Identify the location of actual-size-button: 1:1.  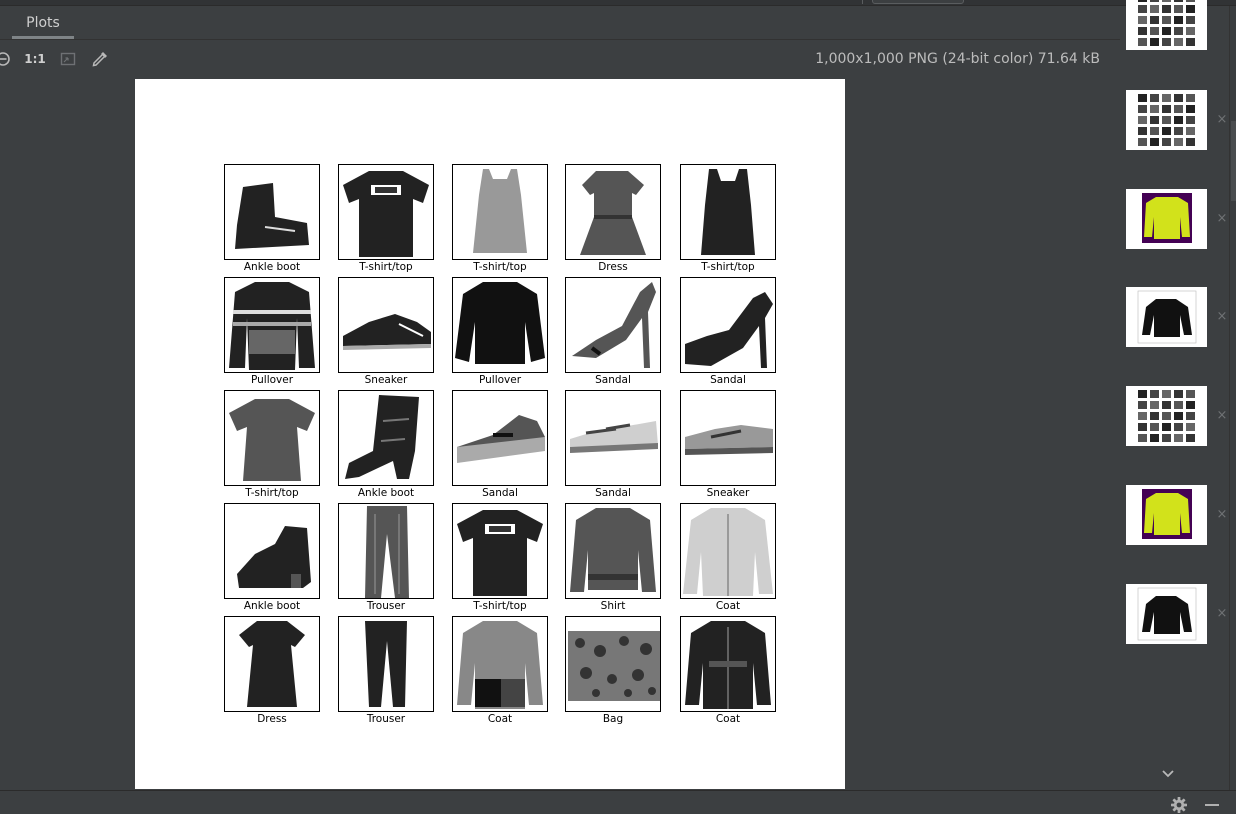
(35, 59).